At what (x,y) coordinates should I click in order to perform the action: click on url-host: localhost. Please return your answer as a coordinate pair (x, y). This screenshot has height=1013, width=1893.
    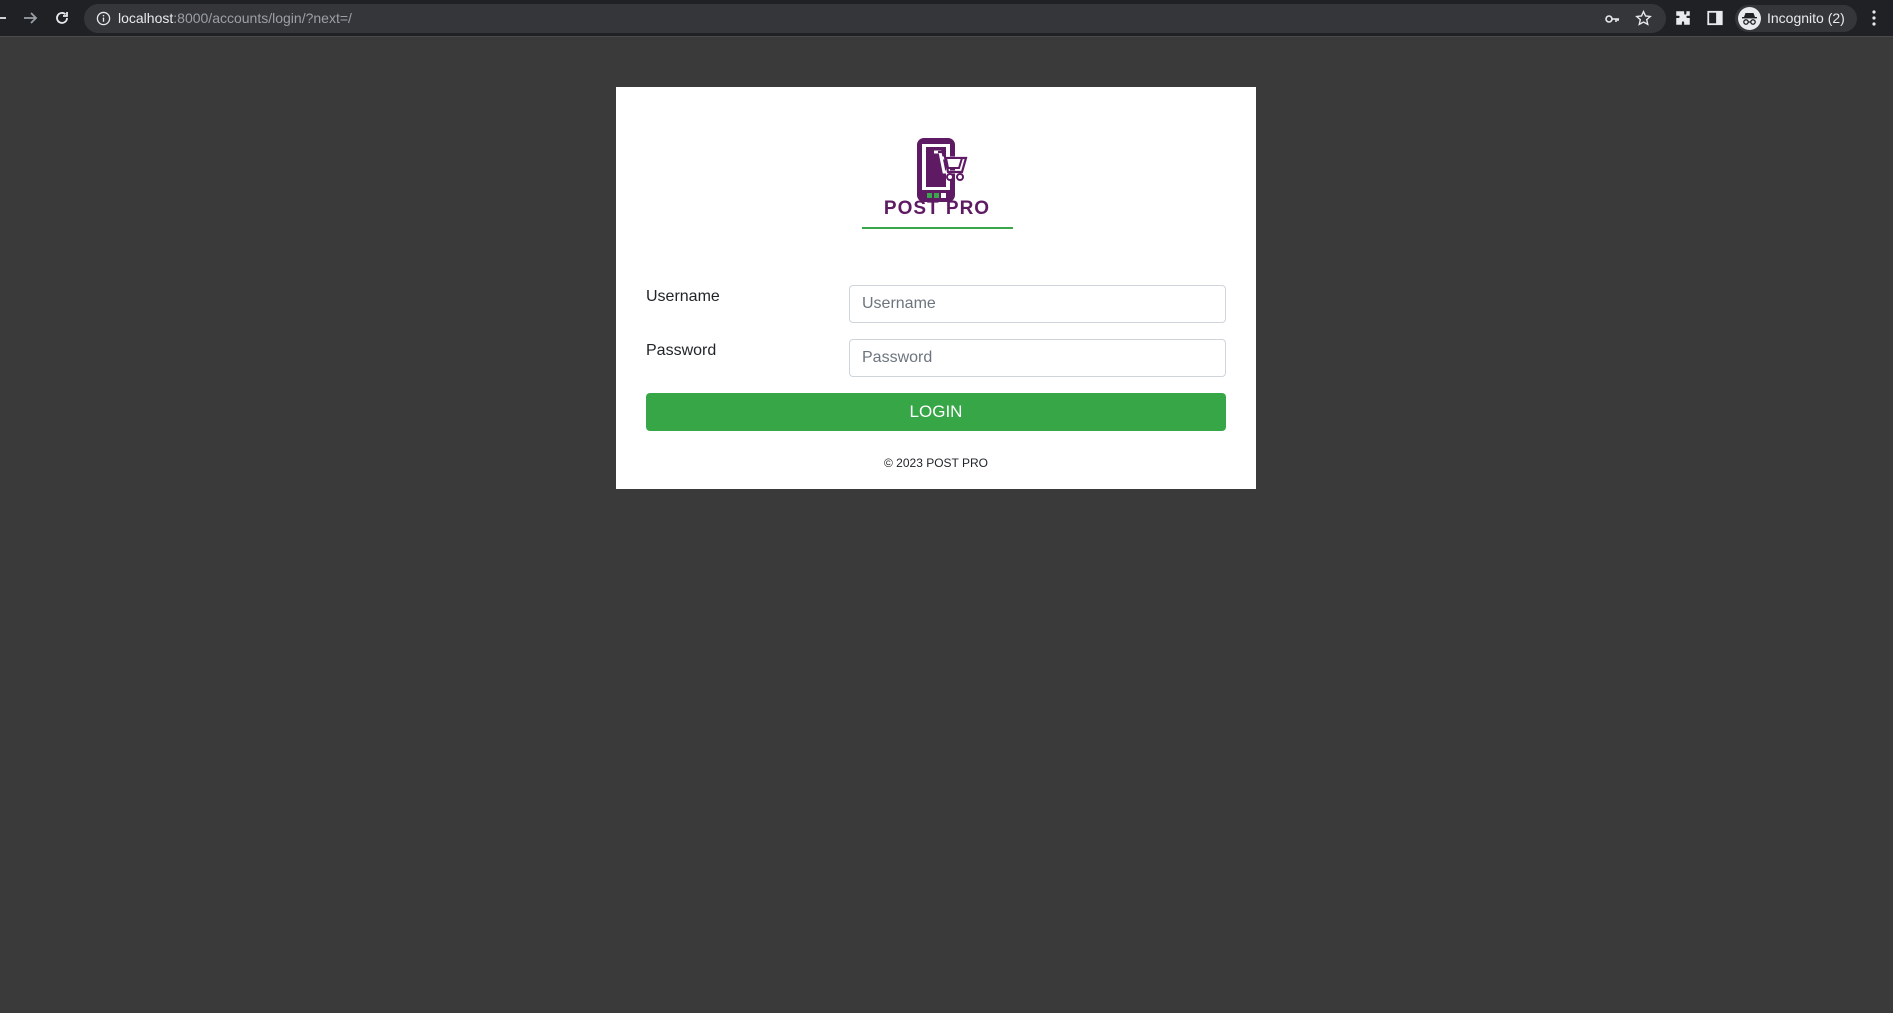
    Looking at the image, I should click on (146, 18).